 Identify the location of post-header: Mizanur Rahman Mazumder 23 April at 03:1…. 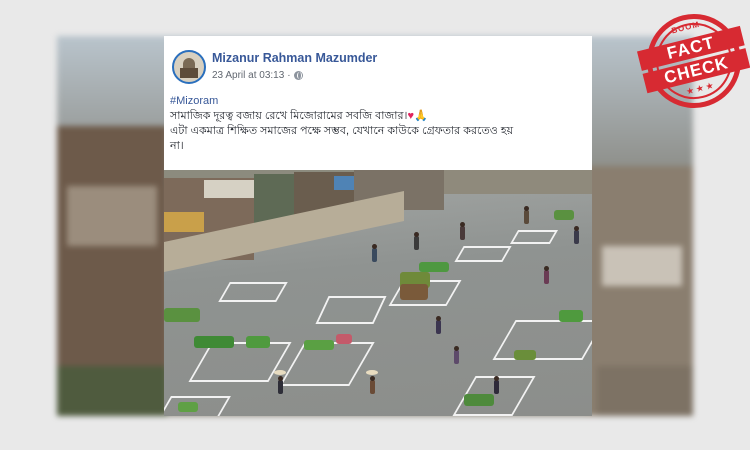
(378, 63).